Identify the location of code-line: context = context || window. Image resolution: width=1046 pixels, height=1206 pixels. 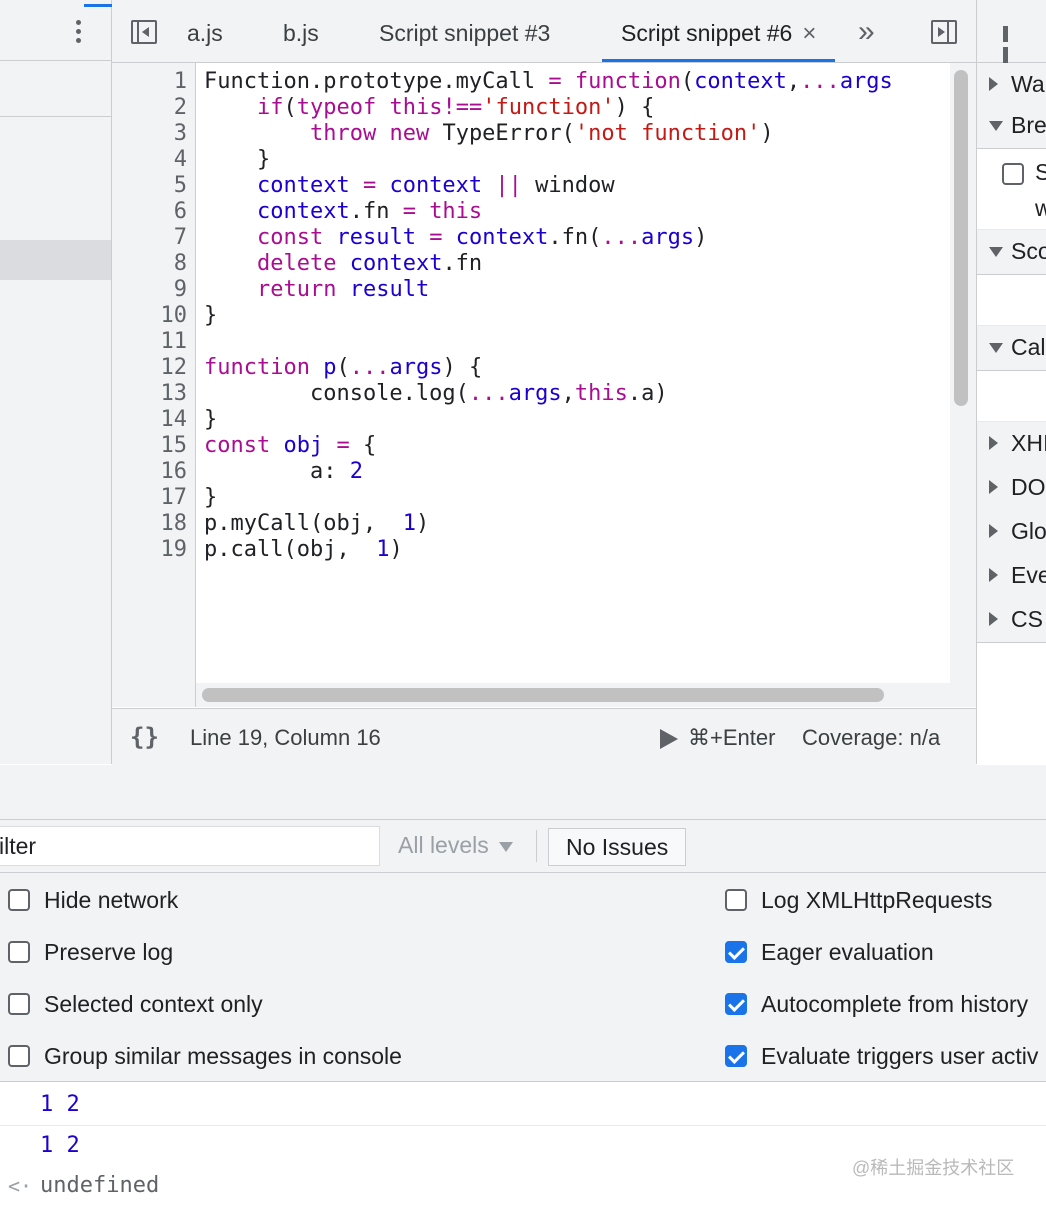
(409, 186).